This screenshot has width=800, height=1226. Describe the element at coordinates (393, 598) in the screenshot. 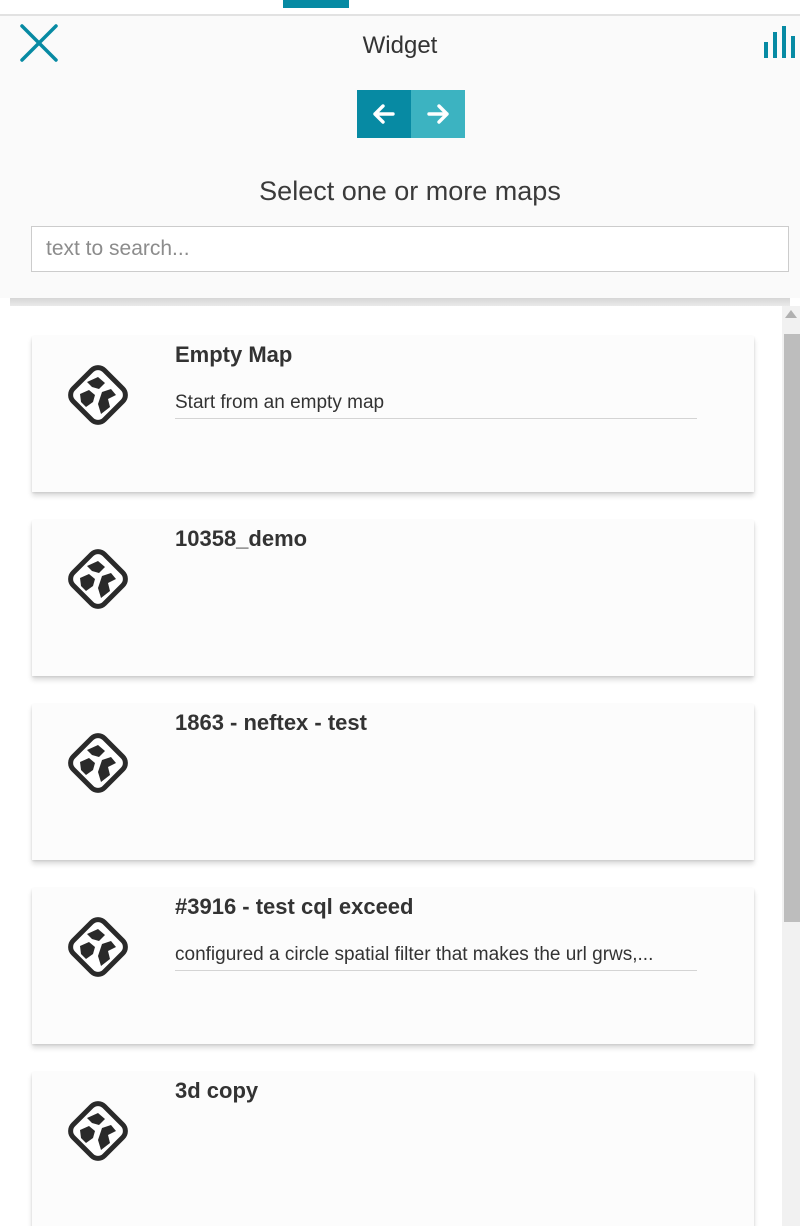

I see `map-card-10358-demo: 10358_demo` at that location.